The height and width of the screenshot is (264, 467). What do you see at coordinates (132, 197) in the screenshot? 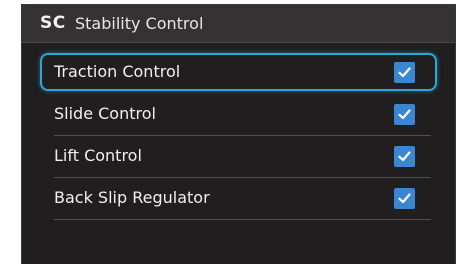
I see `setting-label: Back Slip Regulator` at bounding box center [132, 197].